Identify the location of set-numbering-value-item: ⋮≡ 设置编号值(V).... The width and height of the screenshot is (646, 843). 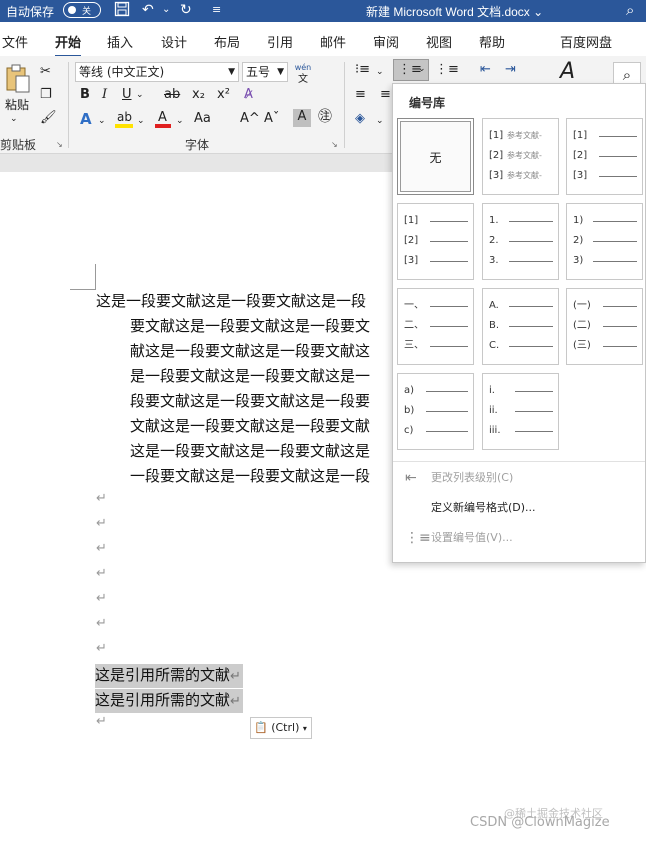
(519, 538).